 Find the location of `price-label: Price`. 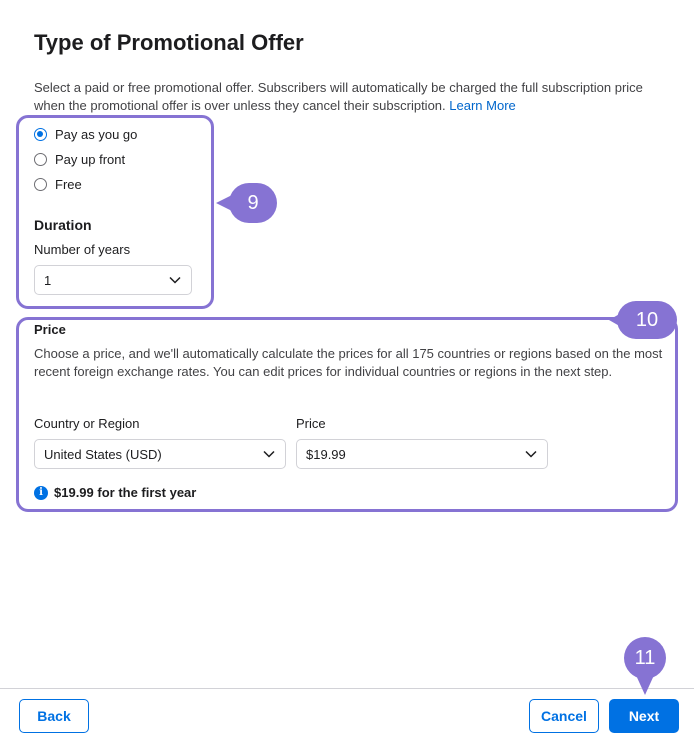

price-label: Price is located at coordinates (311, 423).